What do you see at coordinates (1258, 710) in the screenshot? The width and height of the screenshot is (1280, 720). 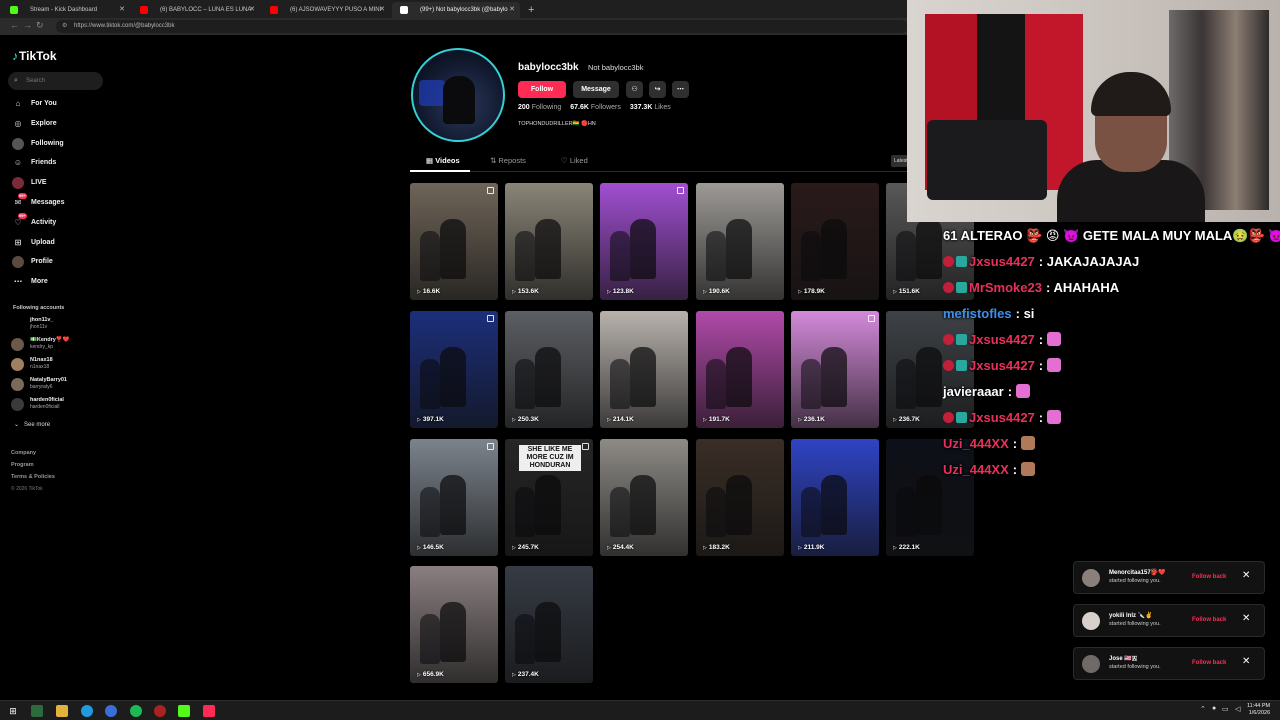 I see `system-clock: 11:44 PM 1/6/2026` at bounding box center [1258, 710].